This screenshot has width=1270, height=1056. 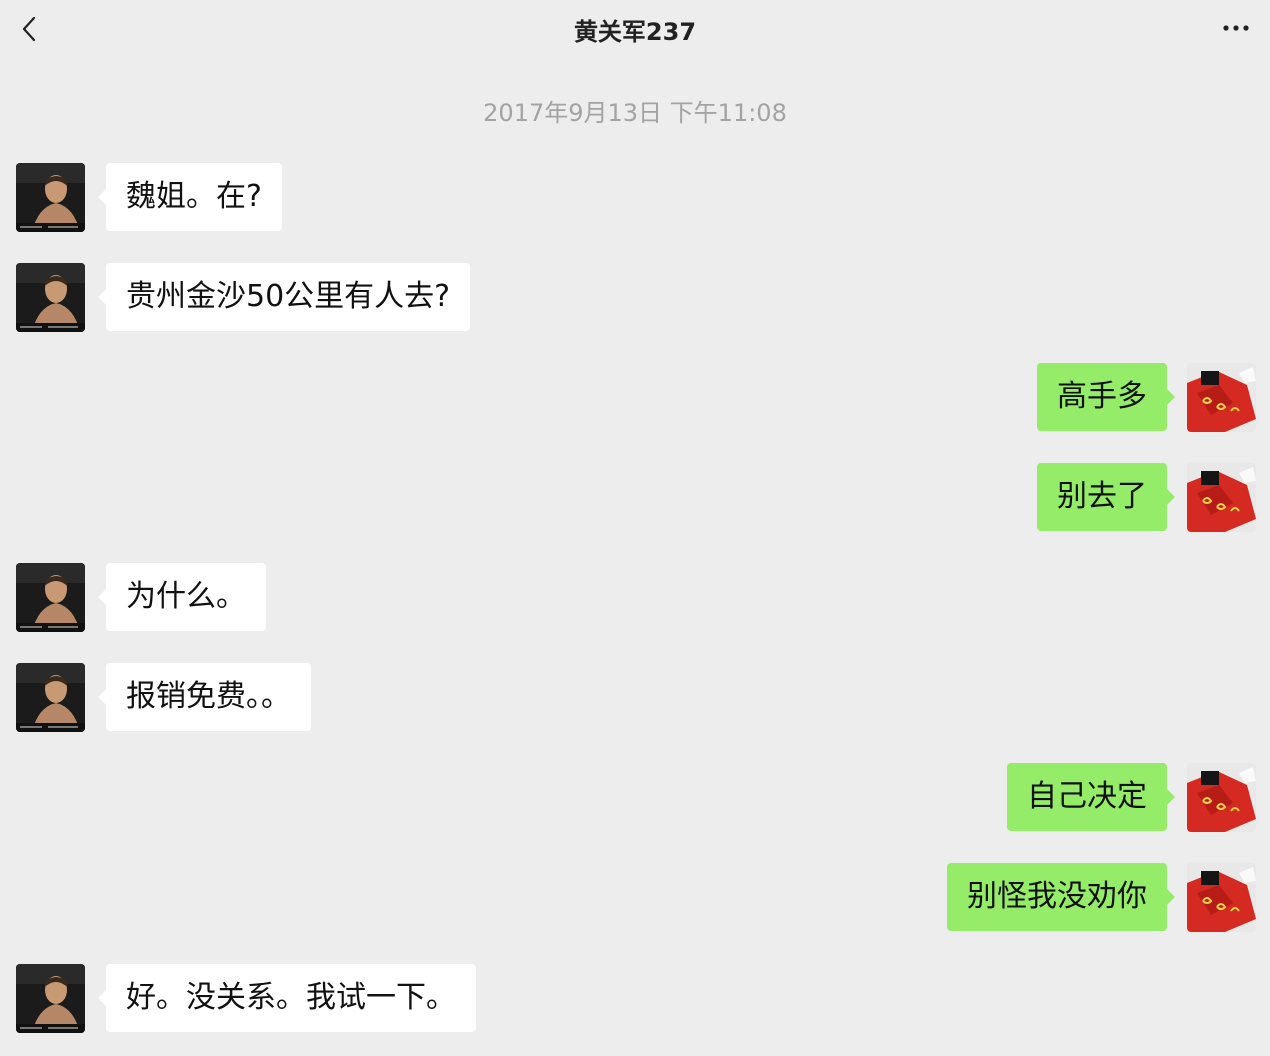 I want to click on message-bubble: 报销免费。。, so click(x=204, y=697).